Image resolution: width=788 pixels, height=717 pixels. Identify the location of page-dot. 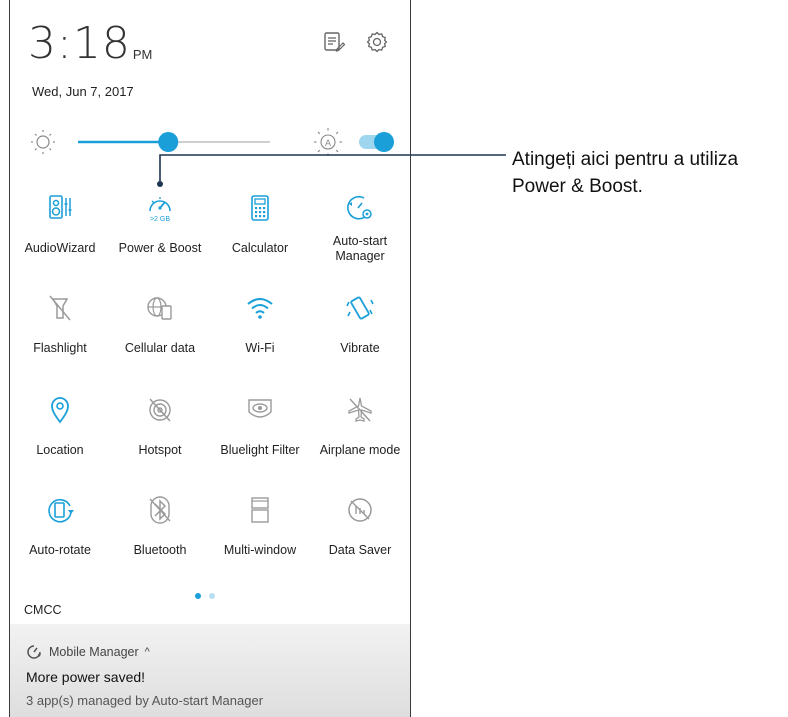
(212, 596).